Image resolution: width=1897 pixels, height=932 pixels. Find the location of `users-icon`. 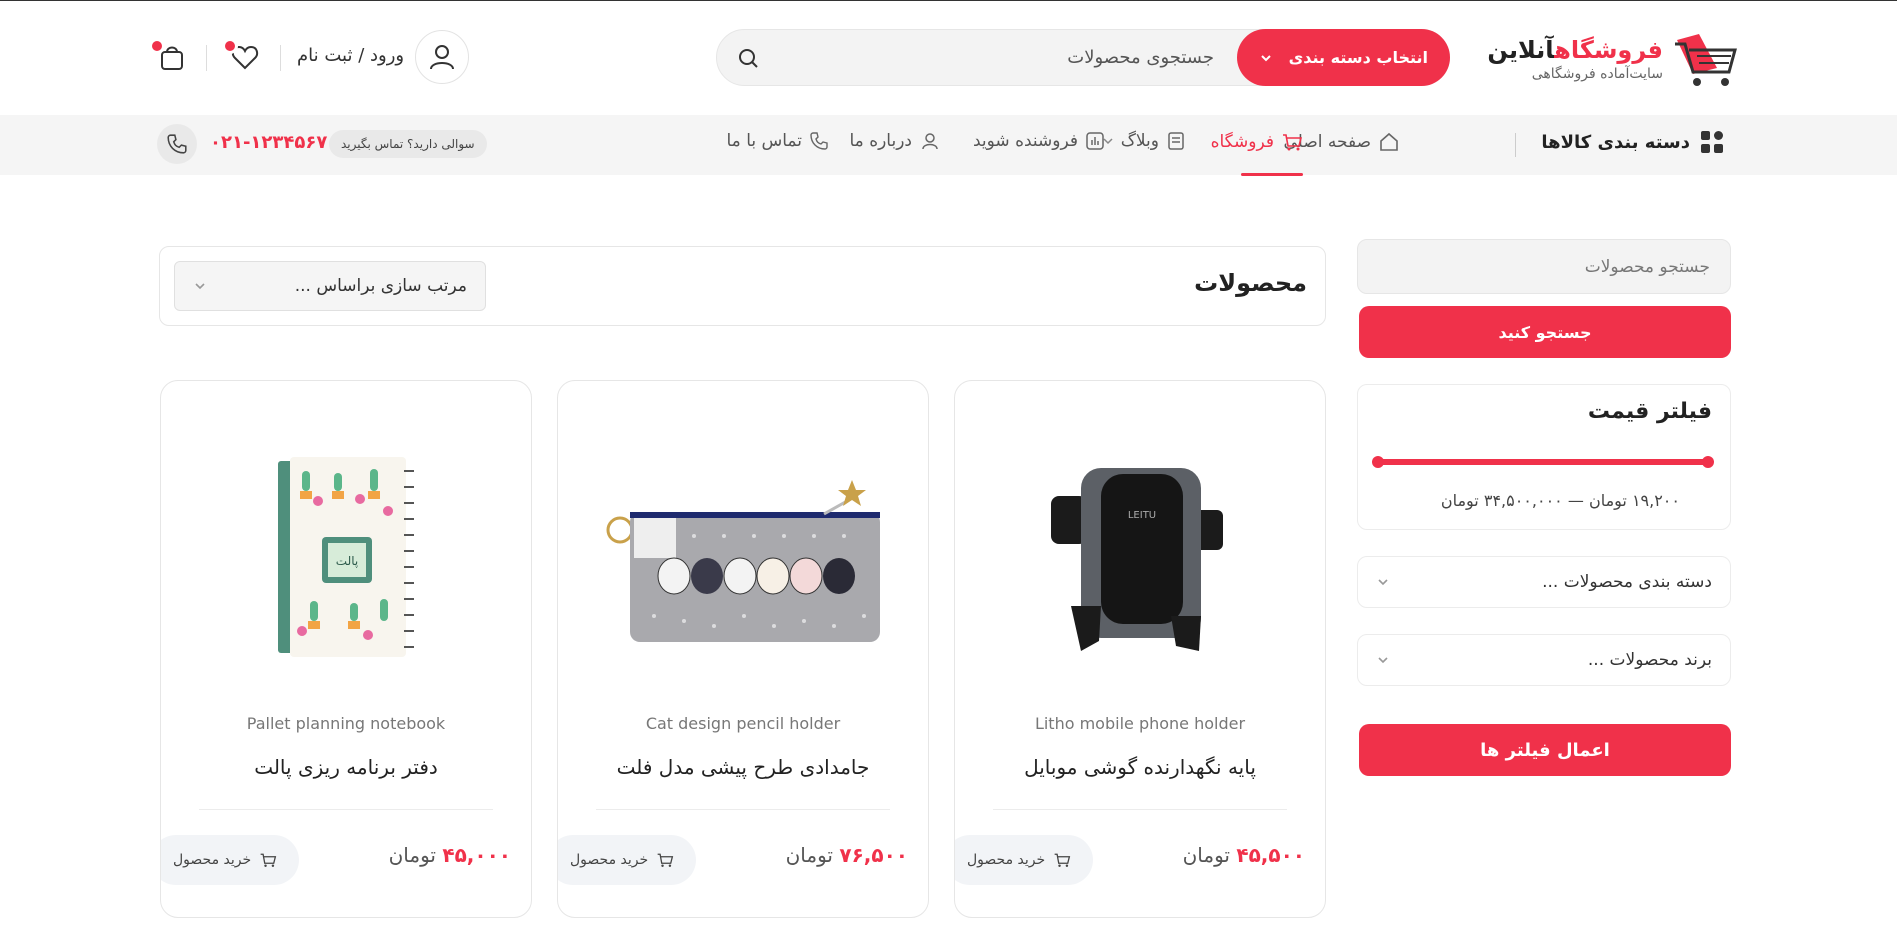

users-icon is located at coordinates (930, 141).